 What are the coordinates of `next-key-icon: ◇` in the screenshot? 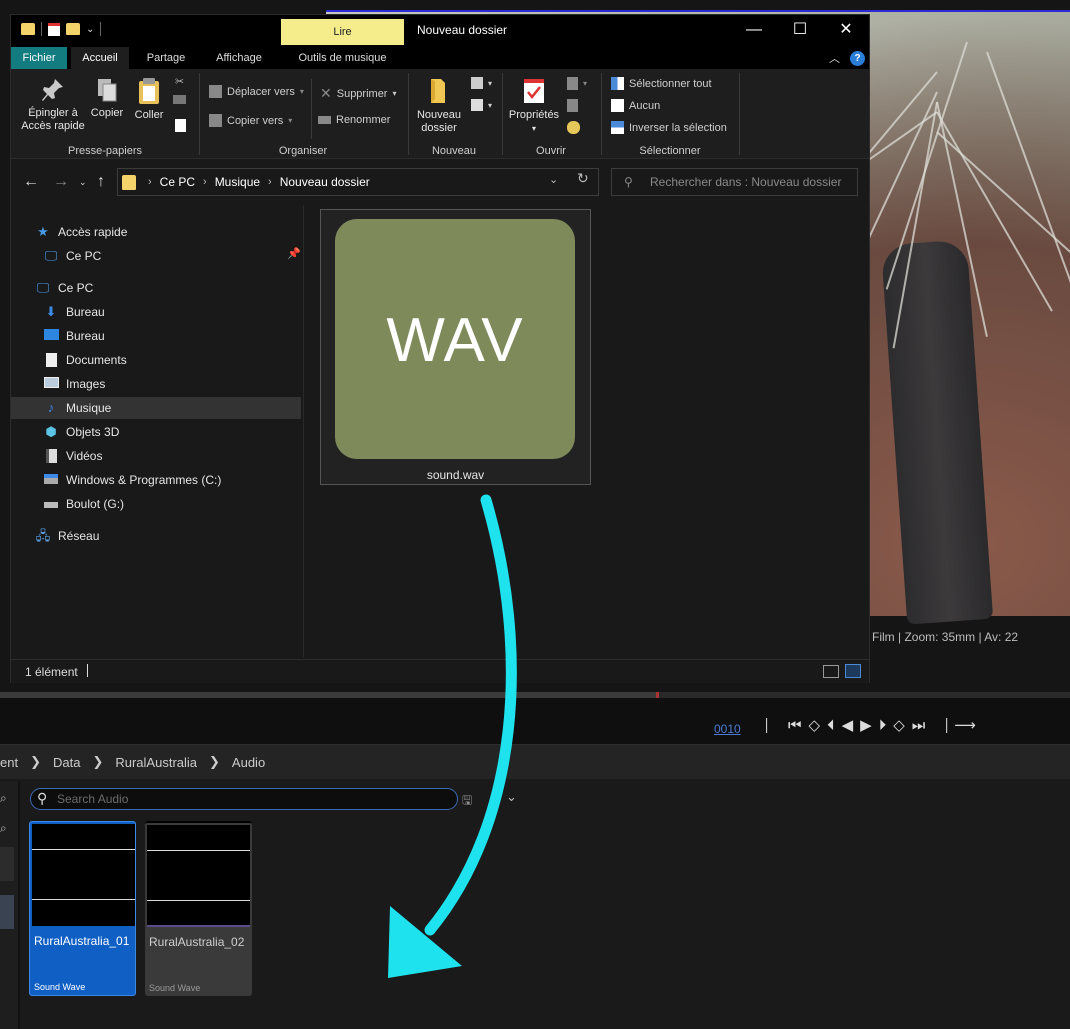 It's located at (899, 725).